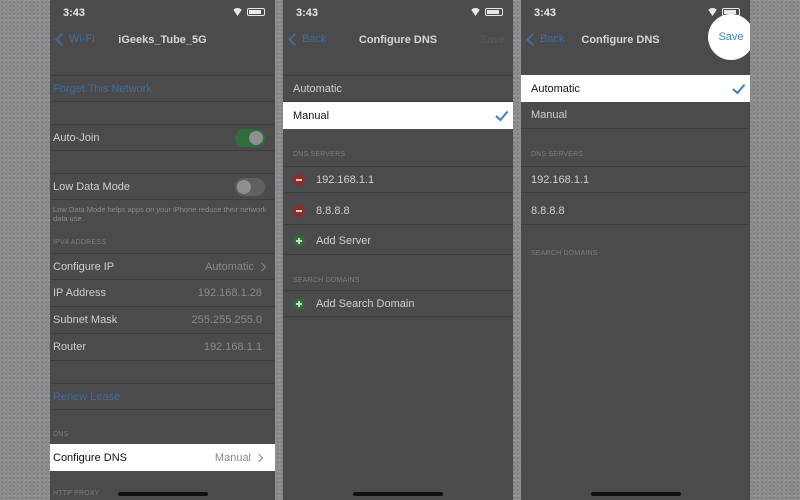  Describe the element at coordinates (232, 347) in the screenshot. I see `router-value: 192.168.1.1` at that location.